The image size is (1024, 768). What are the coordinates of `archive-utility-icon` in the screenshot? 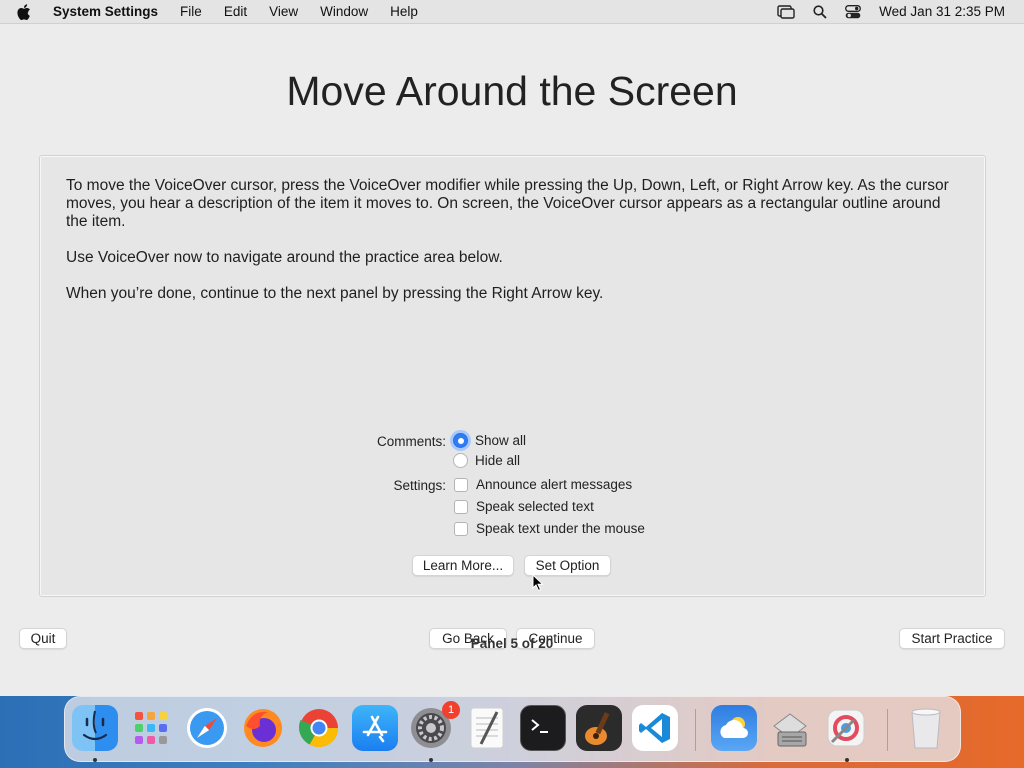 It's located at (790, 728).